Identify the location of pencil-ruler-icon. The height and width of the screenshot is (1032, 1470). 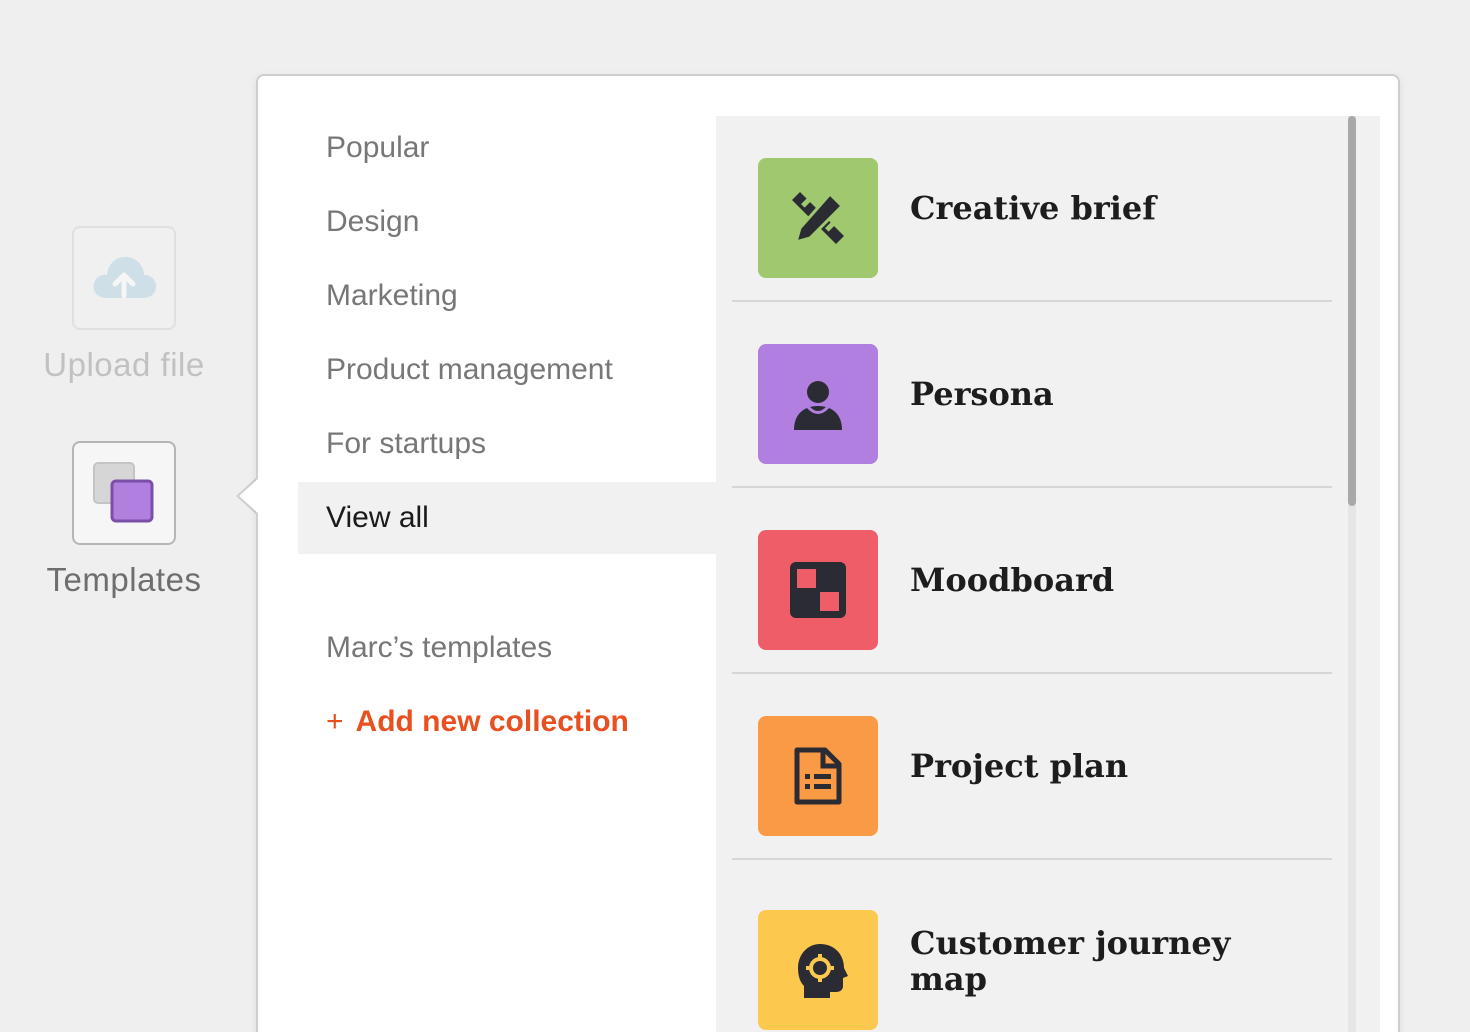
(818, 218).